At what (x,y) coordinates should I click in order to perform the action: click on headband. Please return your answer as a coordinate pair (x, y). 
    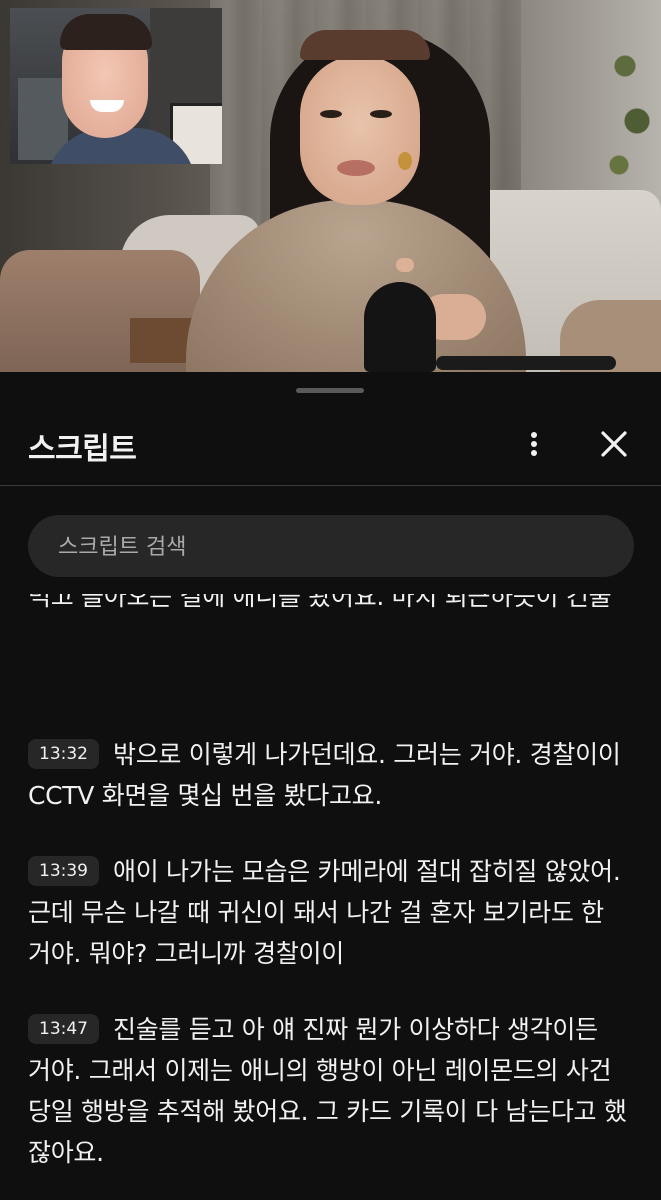
    Looking at the image, I should click on (365, 45).